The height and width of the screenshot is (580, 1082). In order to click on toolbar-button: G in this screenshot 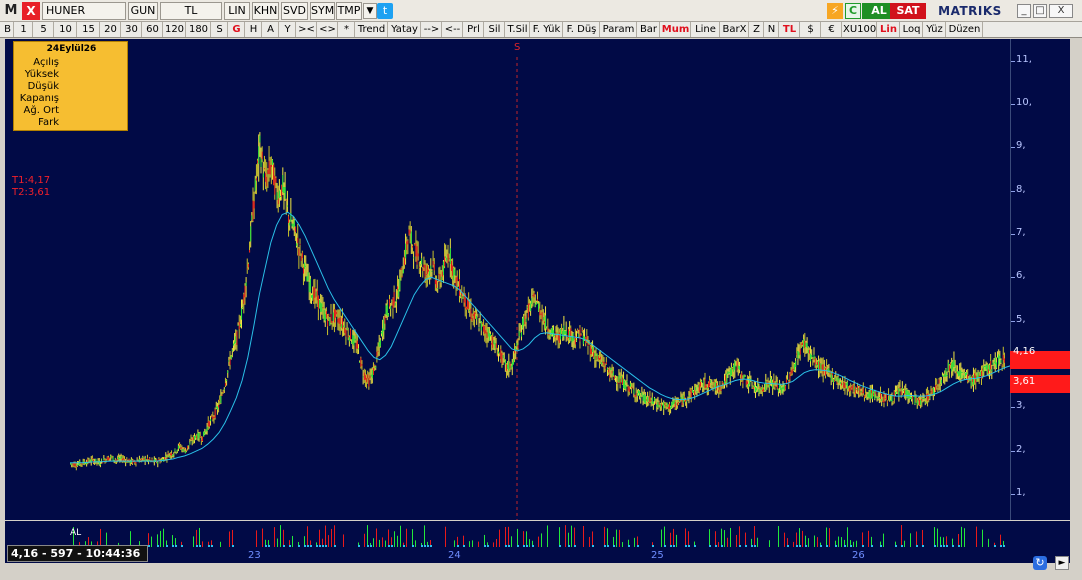, I will do `click(237, 29)`.